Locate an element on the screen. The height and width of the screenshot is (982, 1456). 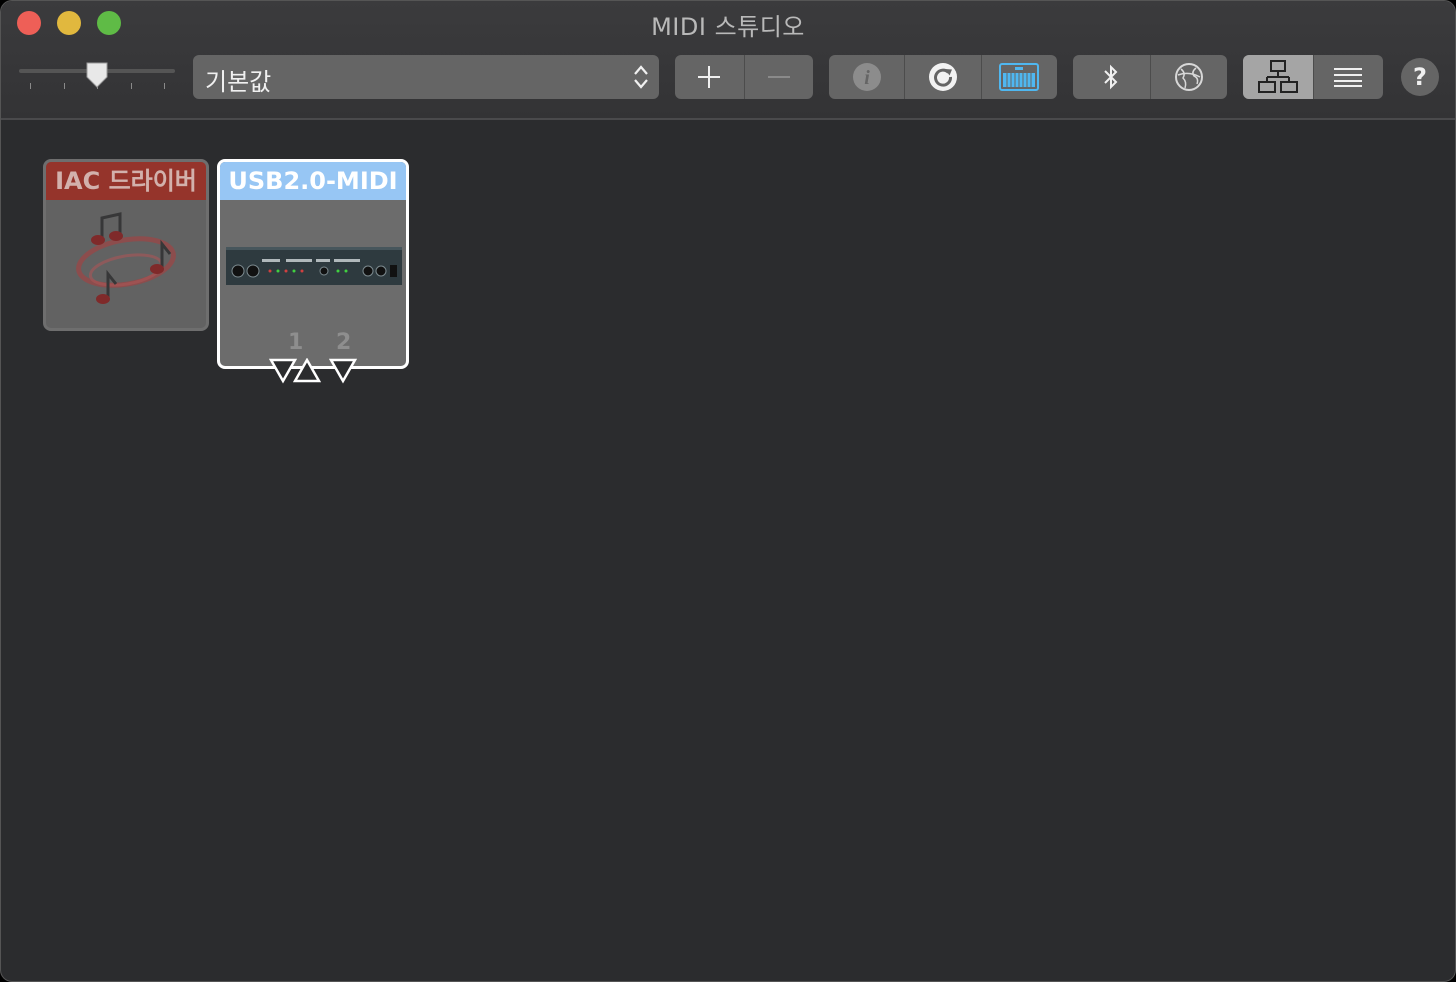
port-1-in-connector is located at coordinates (307, 371).